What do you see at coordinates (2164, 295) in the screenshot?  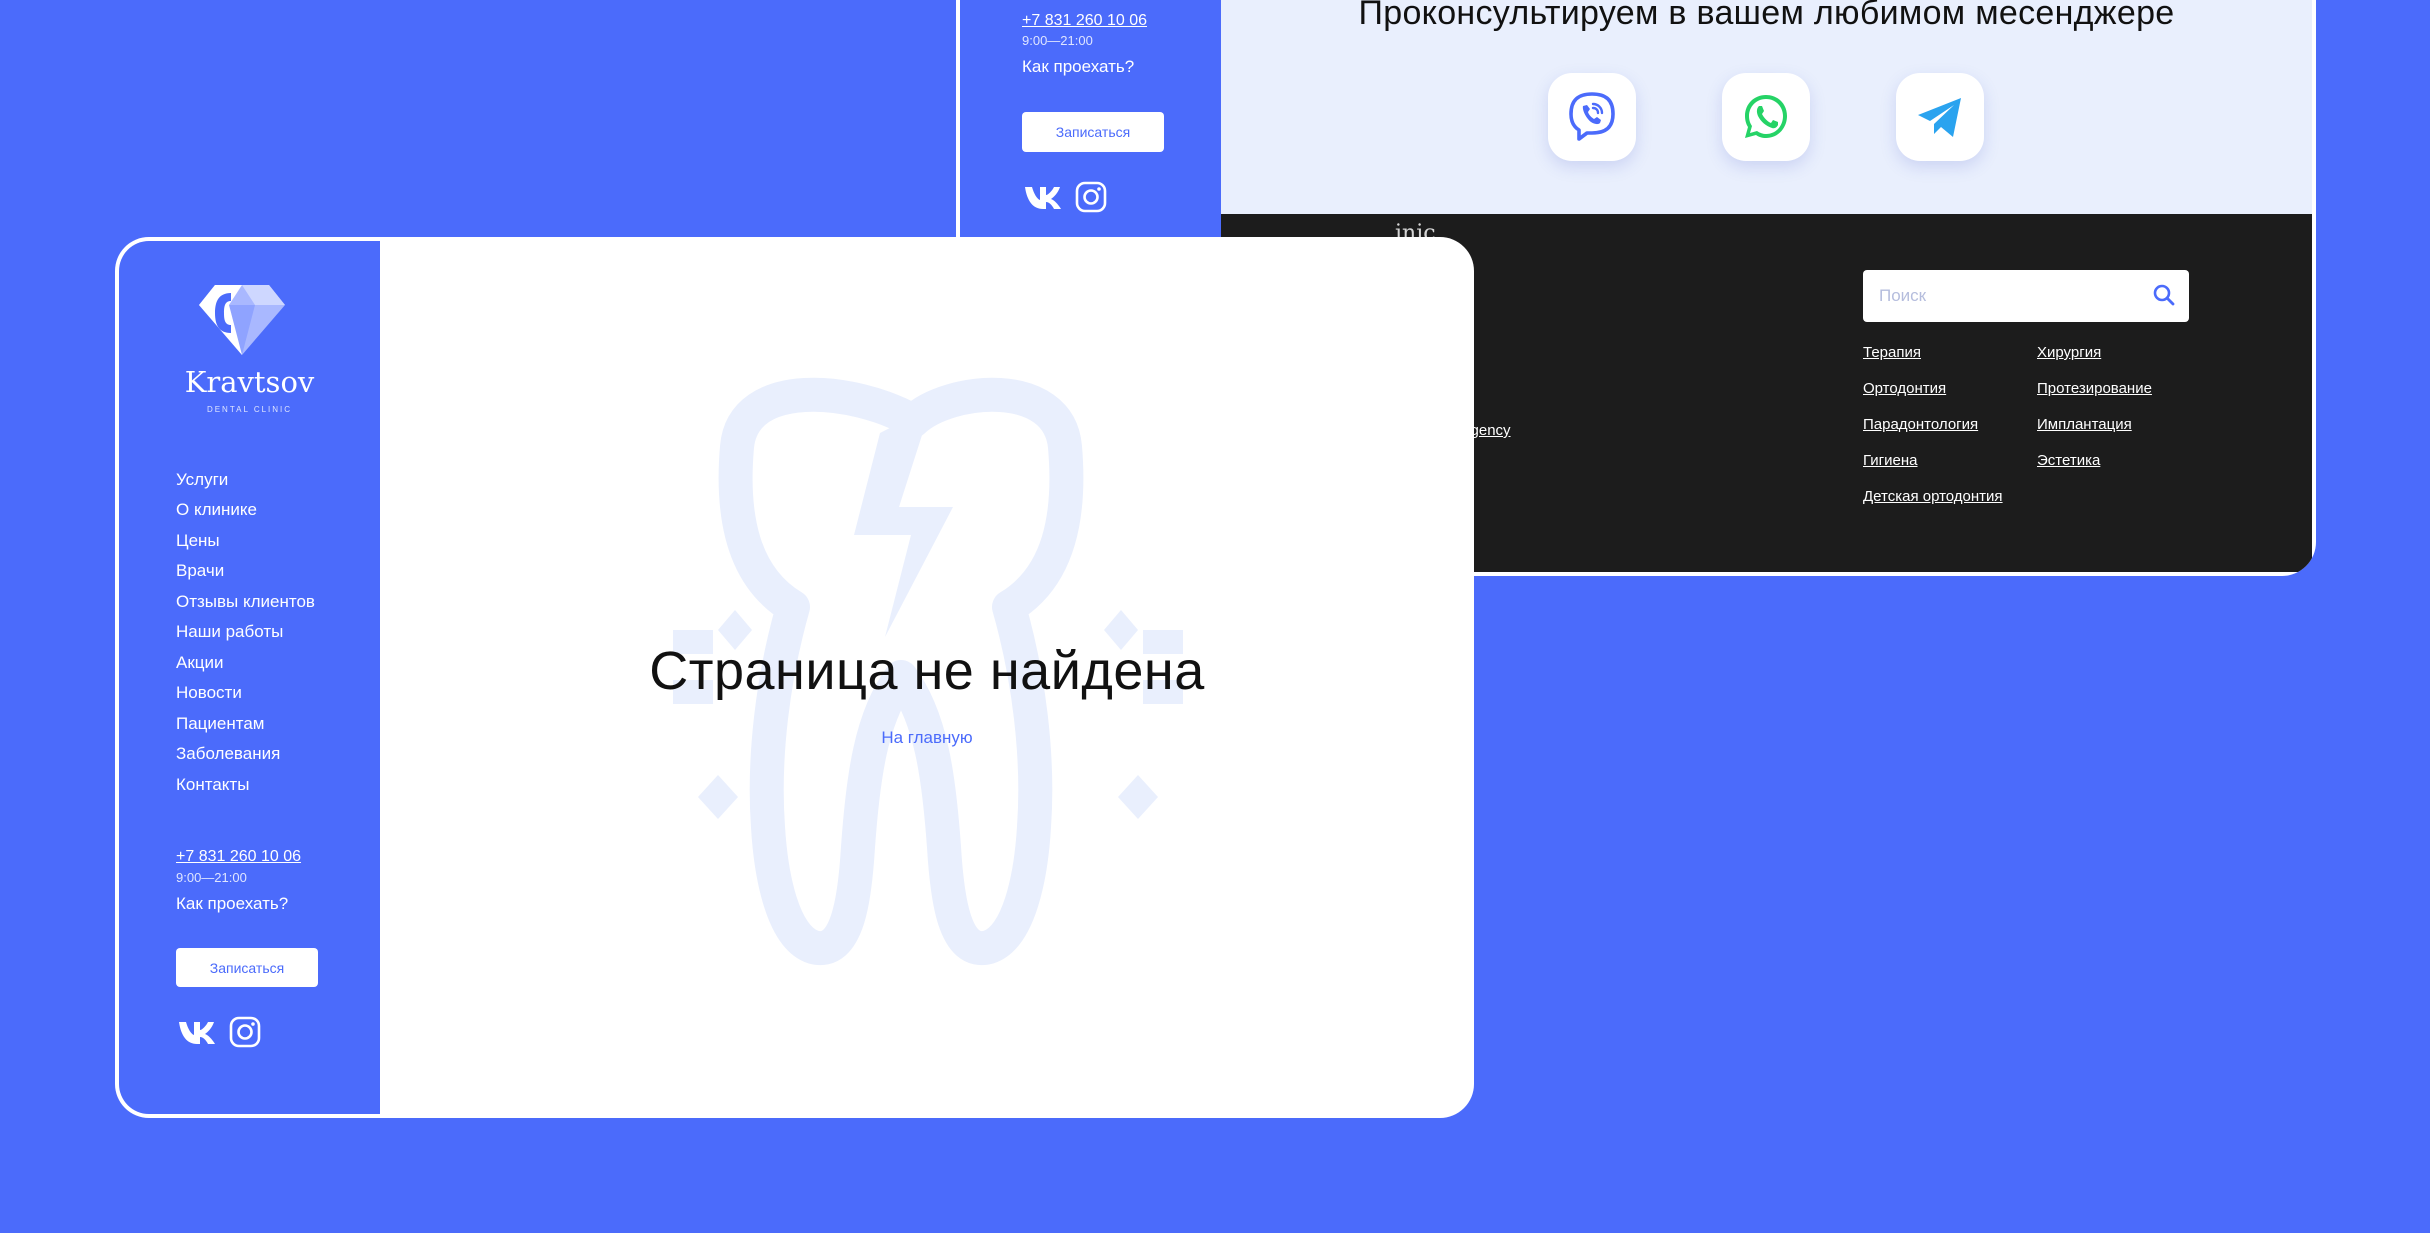 I see `search-icon` at bounding box center [2164, 295].